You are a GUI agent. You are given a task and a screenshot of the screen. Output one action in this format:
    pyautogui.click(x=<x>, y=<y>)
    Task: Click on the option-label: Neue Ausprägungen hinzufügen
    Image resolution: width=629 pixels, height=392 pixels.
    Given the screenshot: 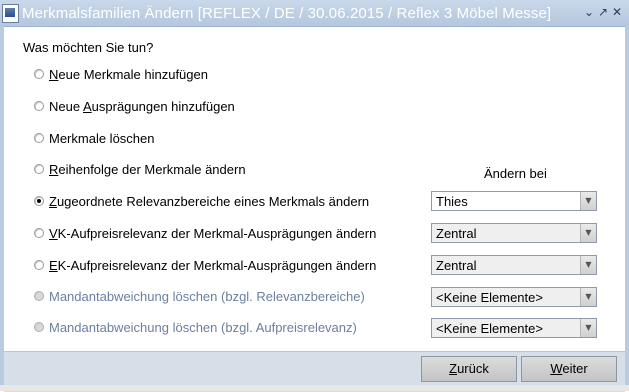 What is the action you would take?
    pyautogui.click(x=142, y=106)
    